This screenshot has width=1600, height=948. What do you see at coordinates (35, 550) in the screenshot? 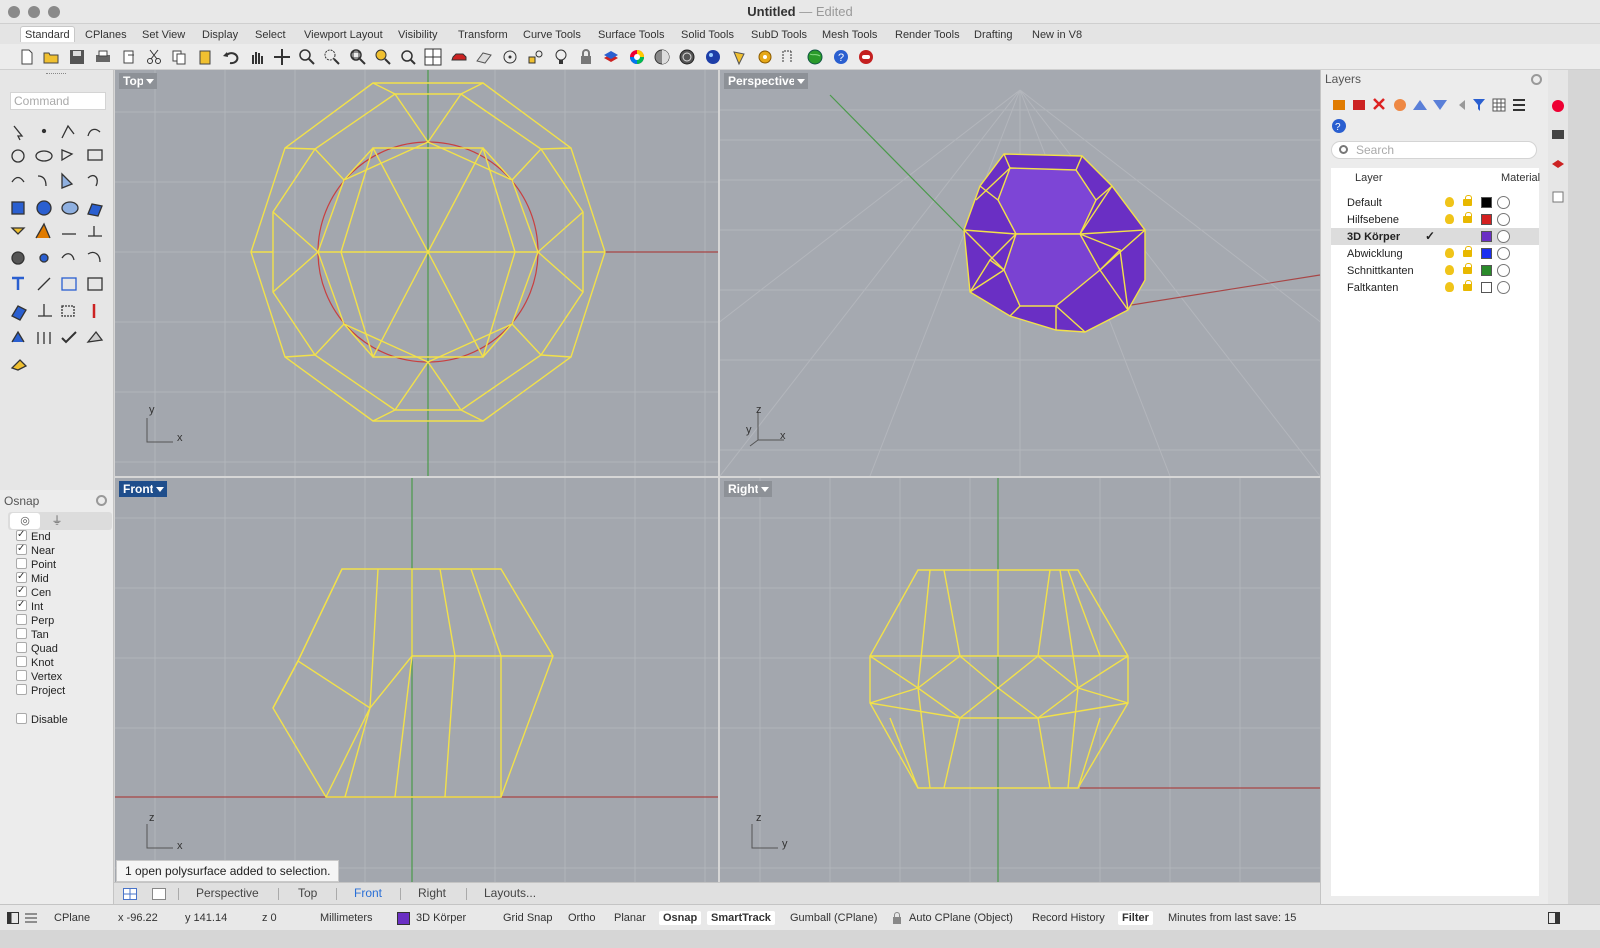
I see `osnap-near: Near` at bounding box center [35, 550].